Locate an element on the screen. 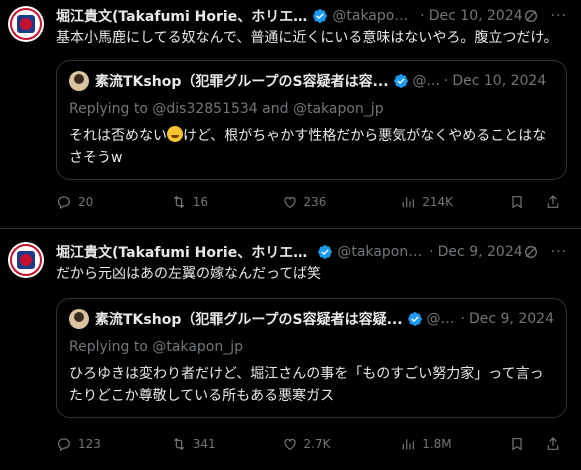  replying-and: and is located at coordinates (275, 109).